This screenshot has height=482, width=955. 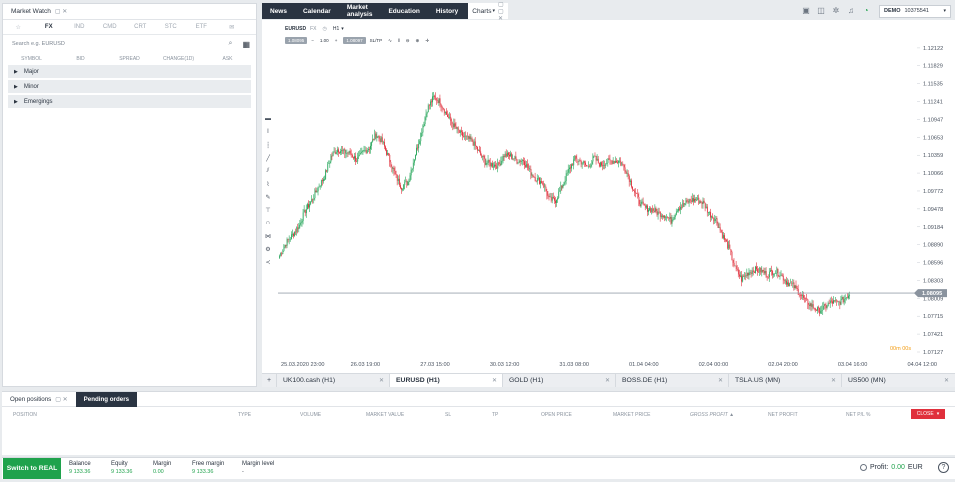 What do you see at coordinates (933, 85) in the screenshot?
I see `y-tick-label: 1.11535` at bounding box center [933, 85].